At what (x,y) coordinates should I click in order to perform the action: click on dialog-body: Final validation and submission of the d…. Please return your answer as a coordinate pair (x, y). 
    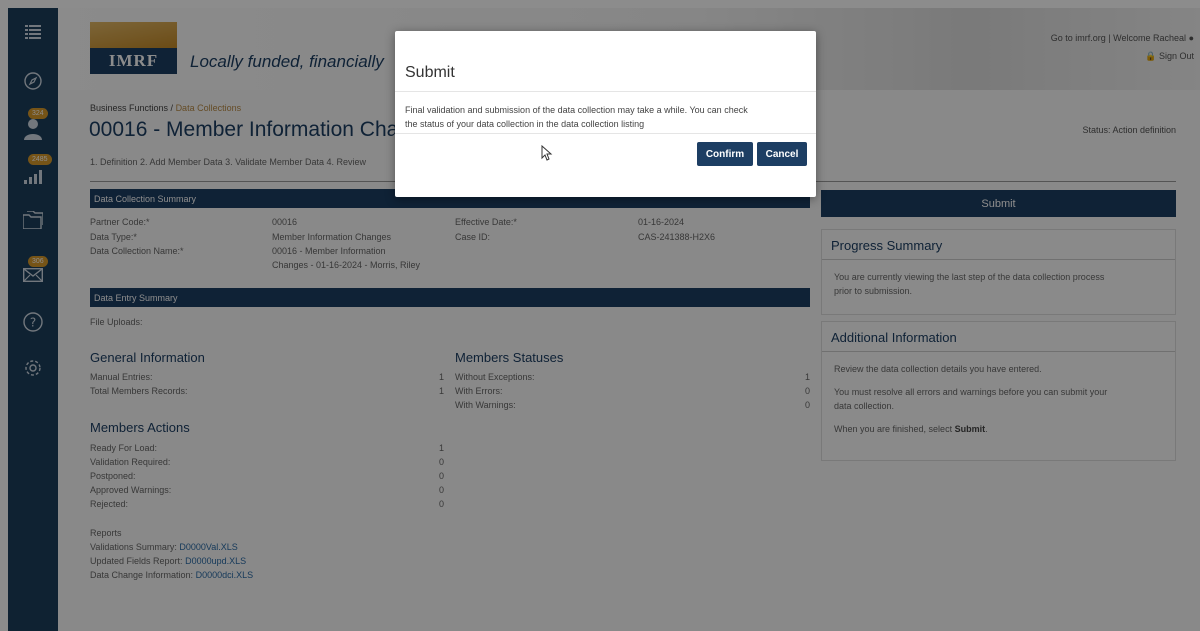
    Looking at the image, I should click on (605, 113).